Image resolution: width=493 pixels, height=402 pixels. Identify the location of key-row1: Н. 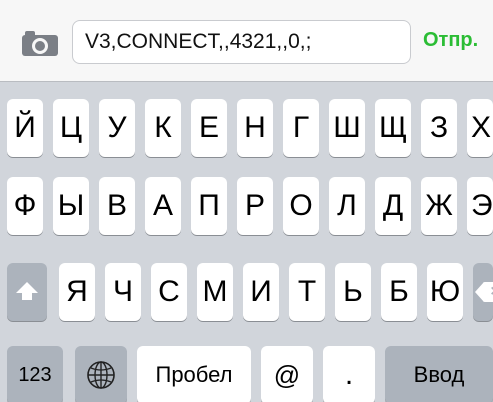
(255, 128).